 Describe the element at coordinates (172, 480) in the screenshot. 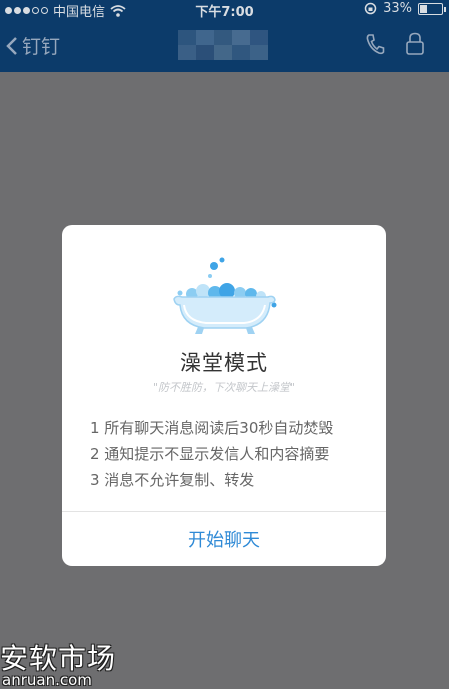

I see `rule-item: 3 消息不允许复制、转发` at that location.